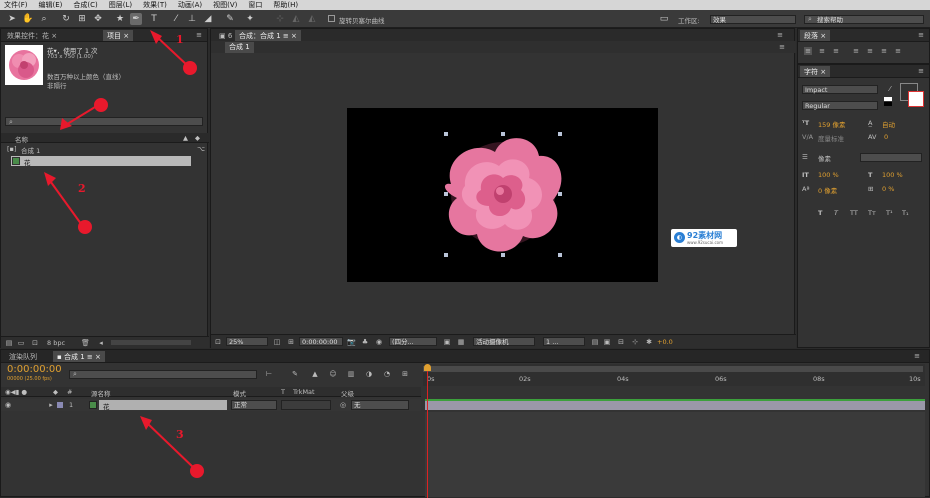 This screenshot has height=498, width=930. I want to click on layer-duration-bar, so click(675, 404).